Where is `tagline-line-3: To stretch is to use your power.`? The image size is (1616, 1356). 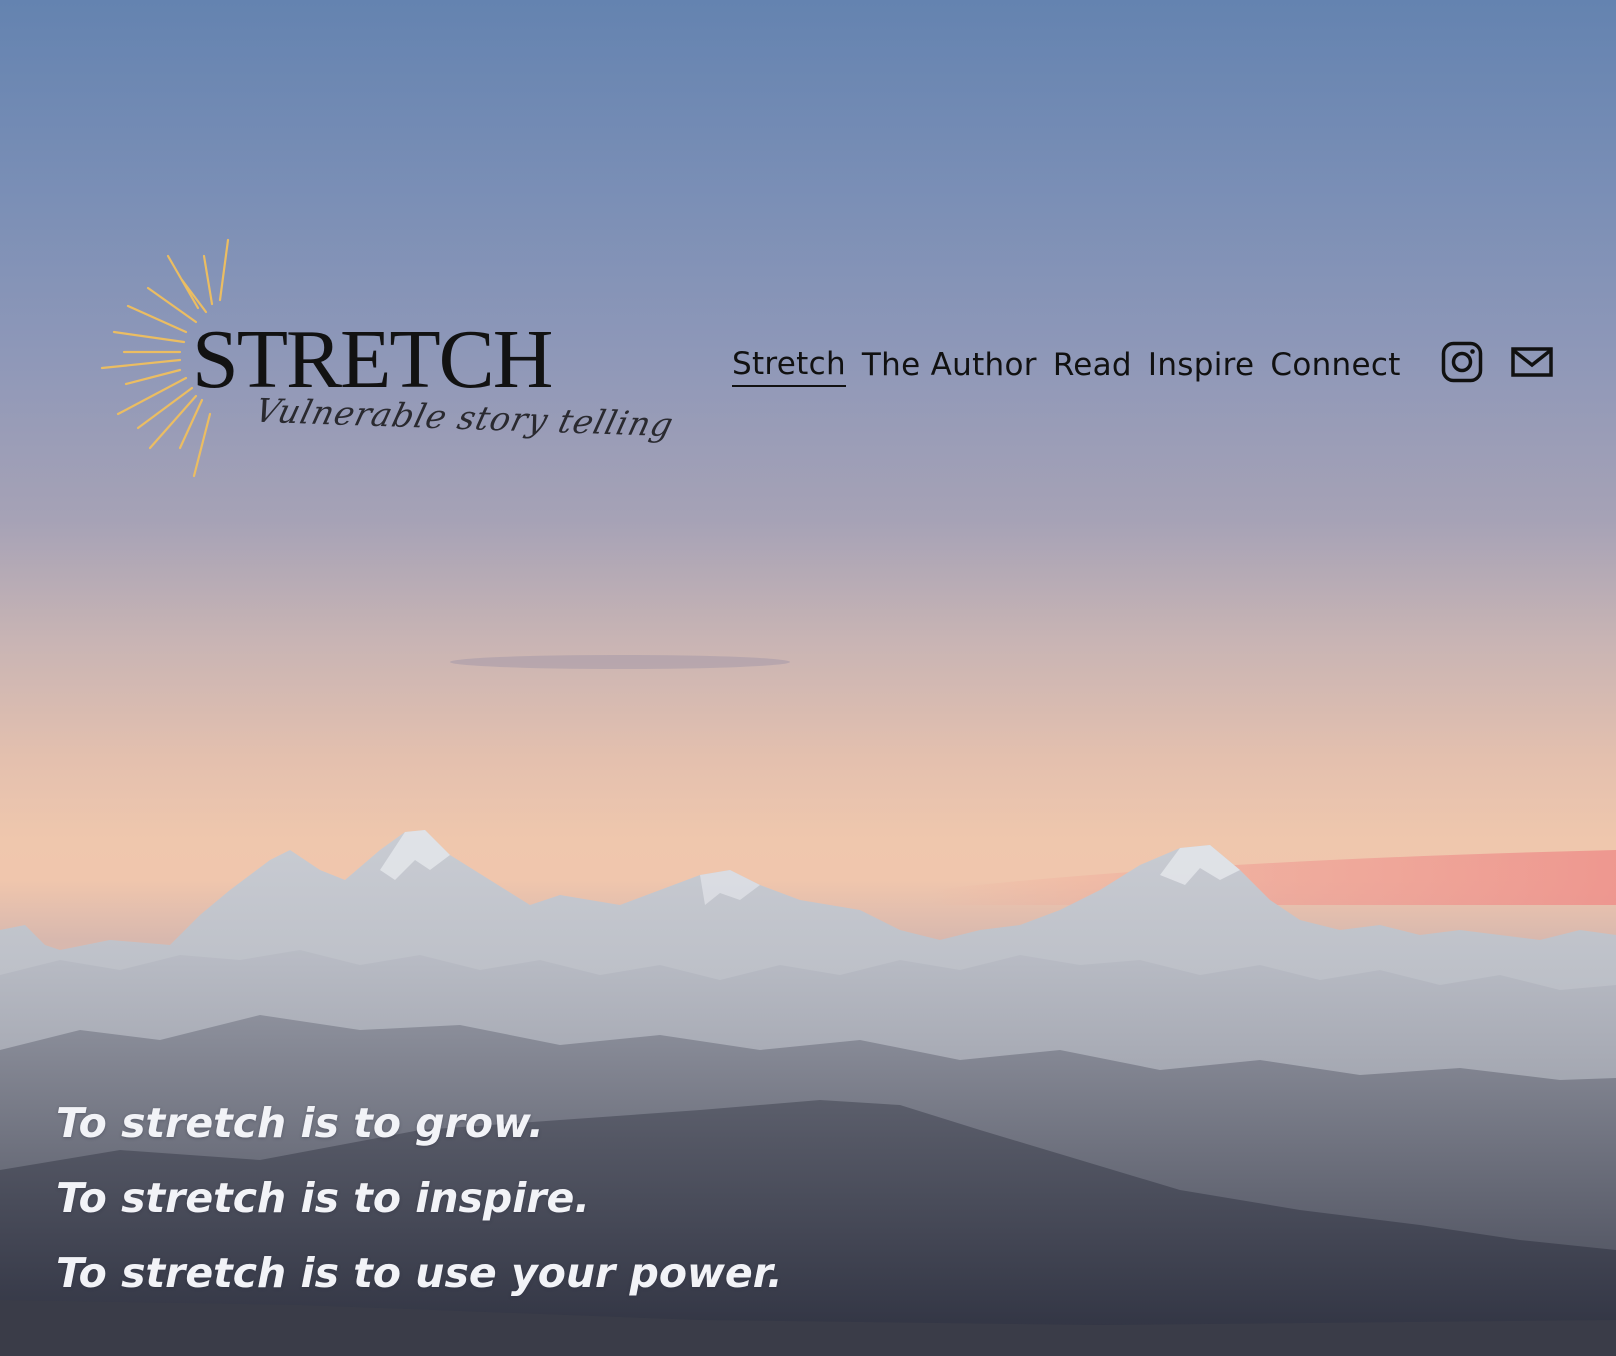
tagline-line-3: To stretch is to use your power. is located at coordinates (419, 1273).